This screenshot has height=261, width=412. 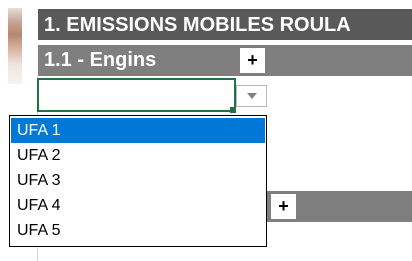 I want to click on dropdown-option: UFA 5, so click(x=138, y=230).